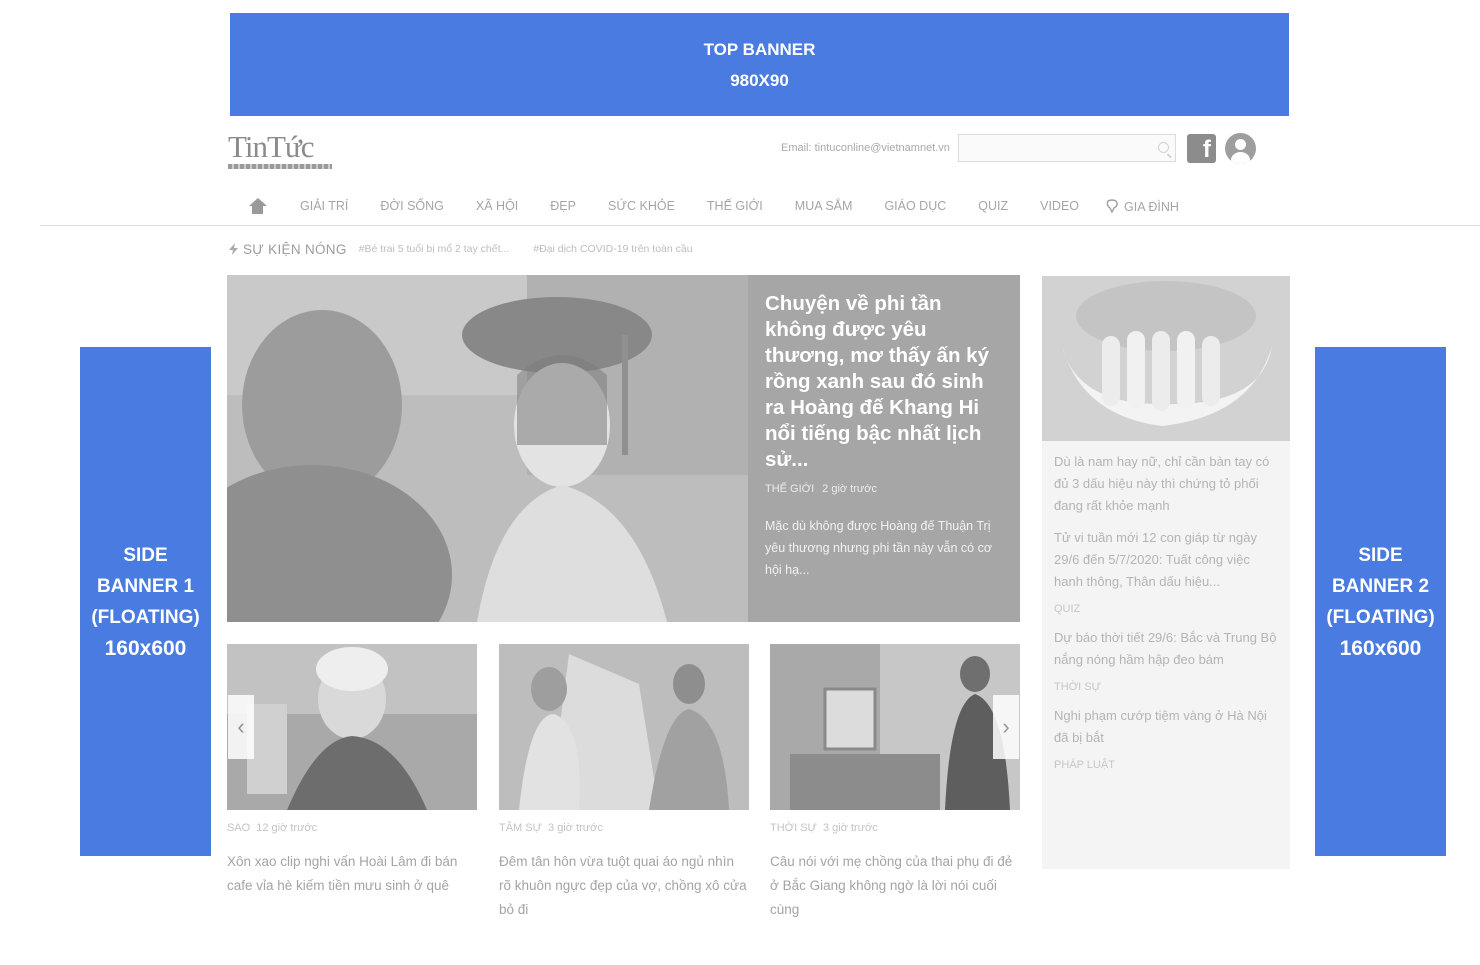 The image size is (1480, 965). What do you see at coordinates (1380, 648) in the screenshot?
I see `side-banner-right-size: 160x600` at bounding box center [1380, 648].